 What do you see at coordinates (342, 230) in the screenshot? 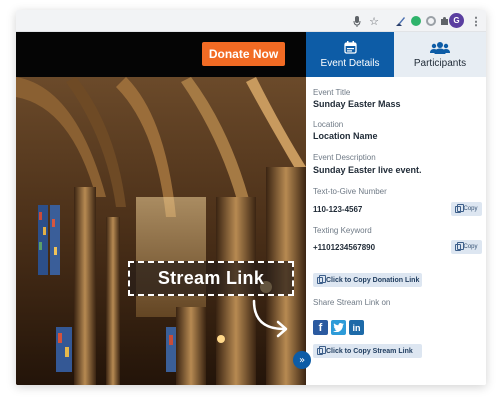
I see `keyword-label: Texting Keyword` at bounding box center [342, 230].